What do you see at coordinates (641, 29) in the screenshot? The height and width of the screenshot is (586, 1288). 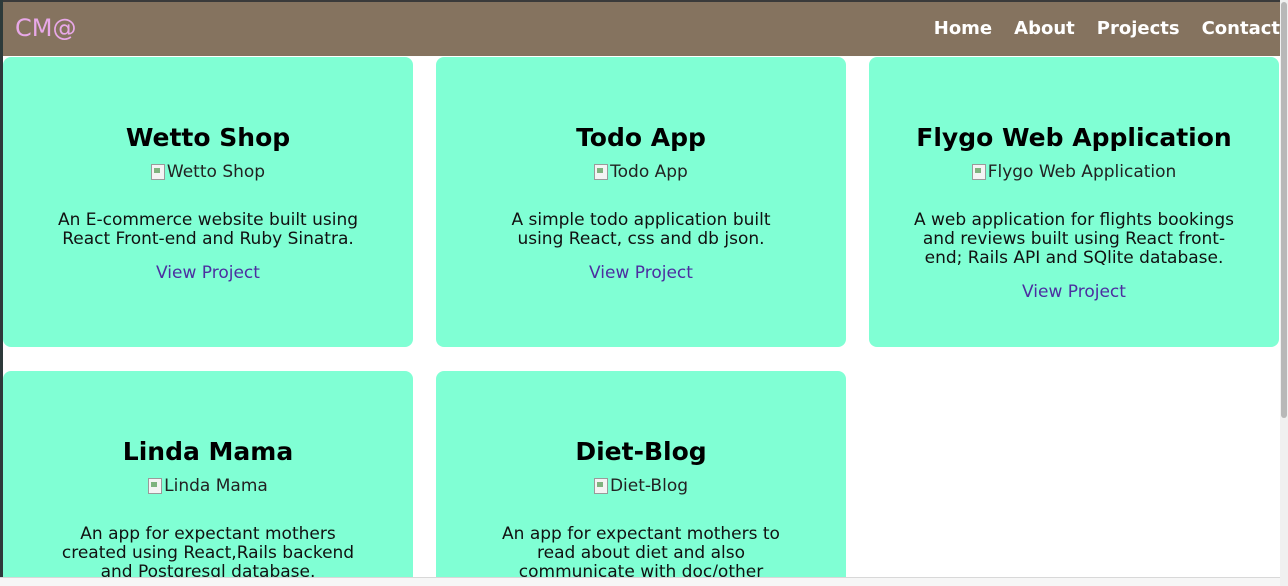 I see `navbar: CM@ Home About Projects Contact` at bounding box center [641, 29].